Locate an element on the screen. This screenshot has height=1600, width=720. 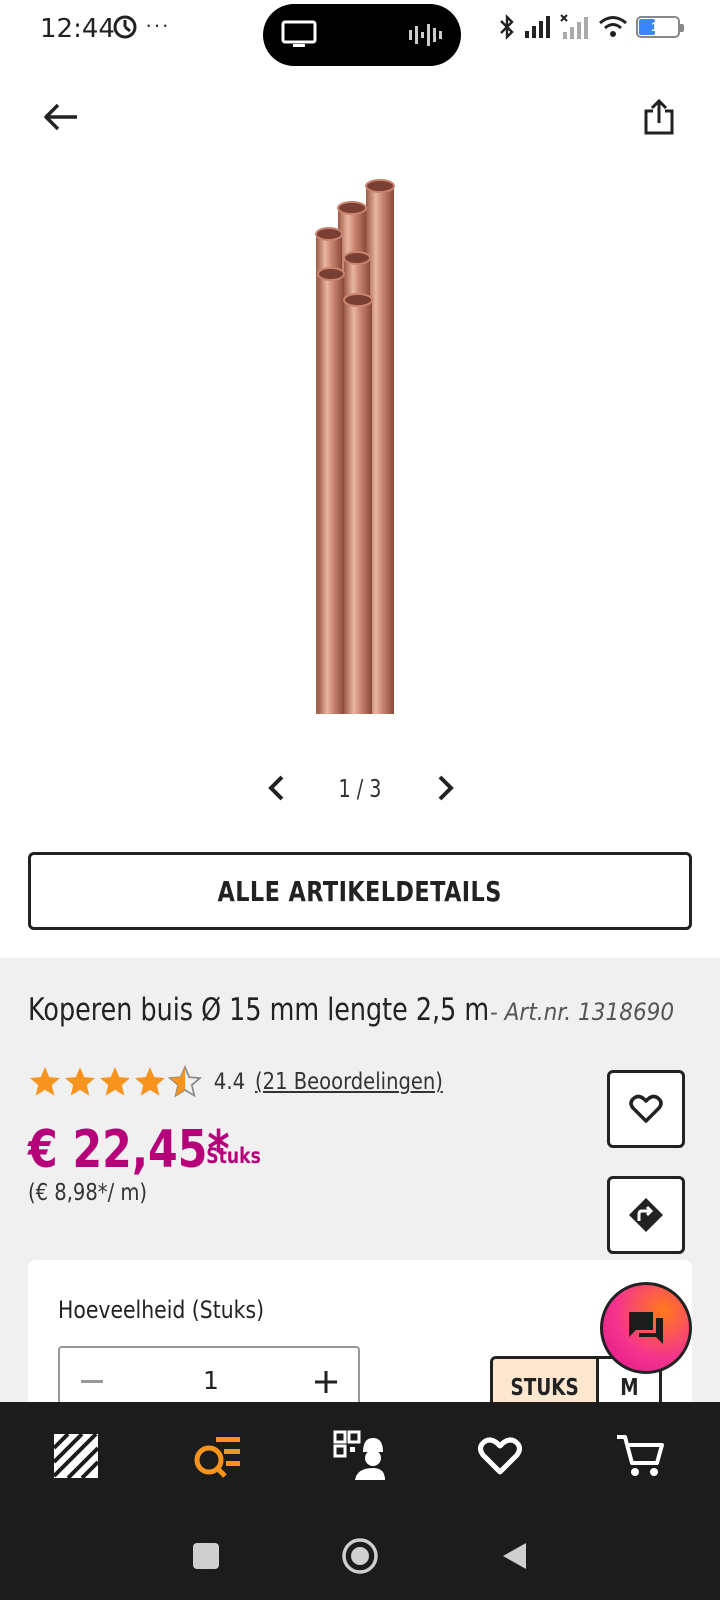
wifi-icon is located at coordinates (613, 26).